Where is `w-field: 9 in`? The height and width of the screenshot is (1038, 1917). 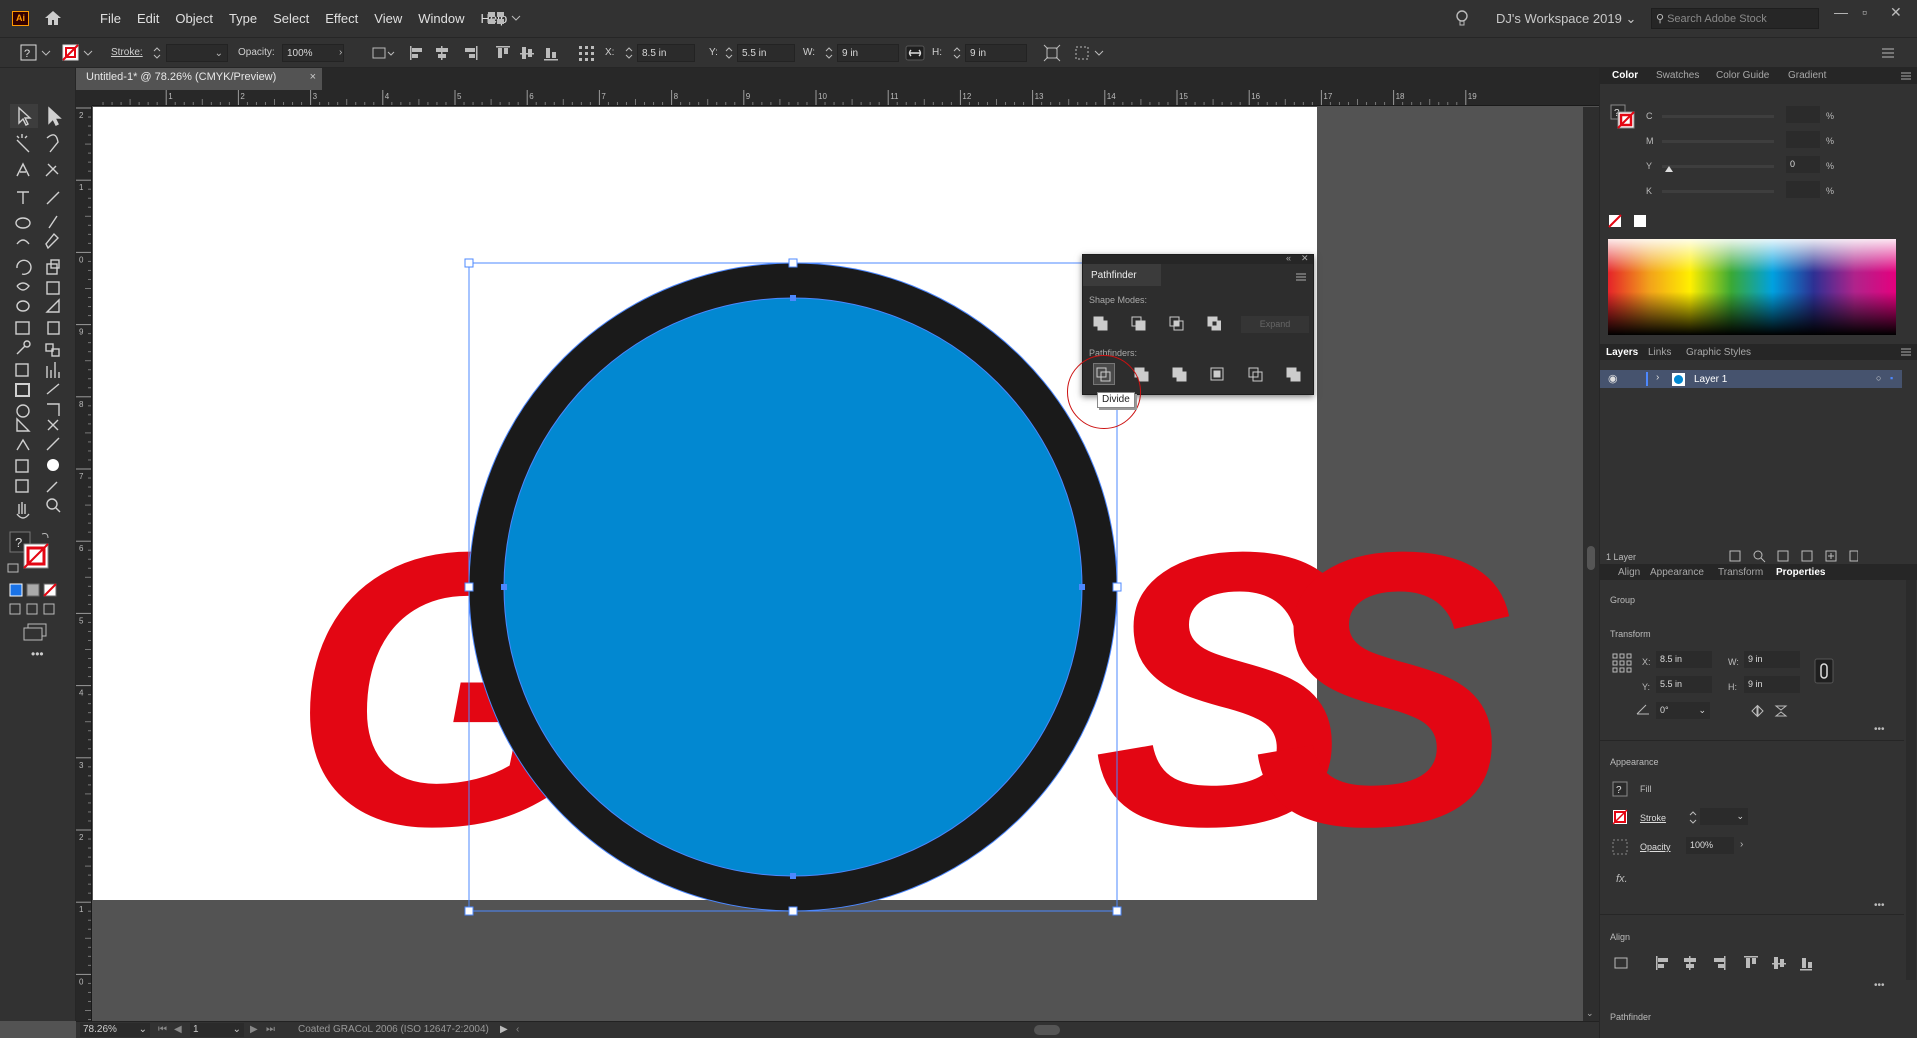
w-field: 9 in is located at coordinates (868, 53).